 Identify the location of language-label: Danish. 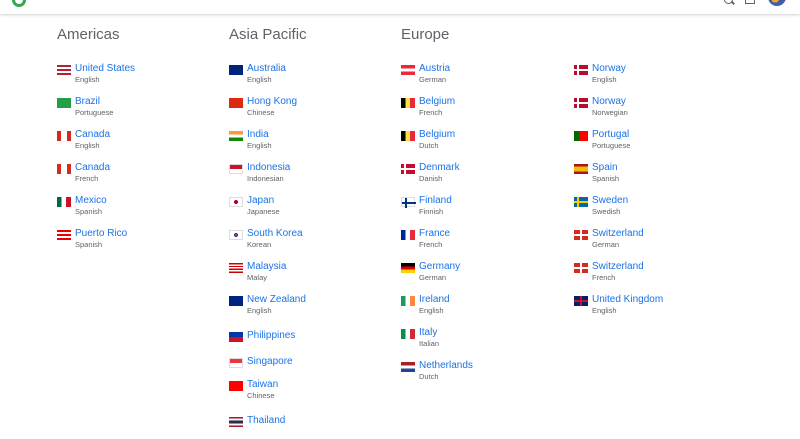
(431, 178).